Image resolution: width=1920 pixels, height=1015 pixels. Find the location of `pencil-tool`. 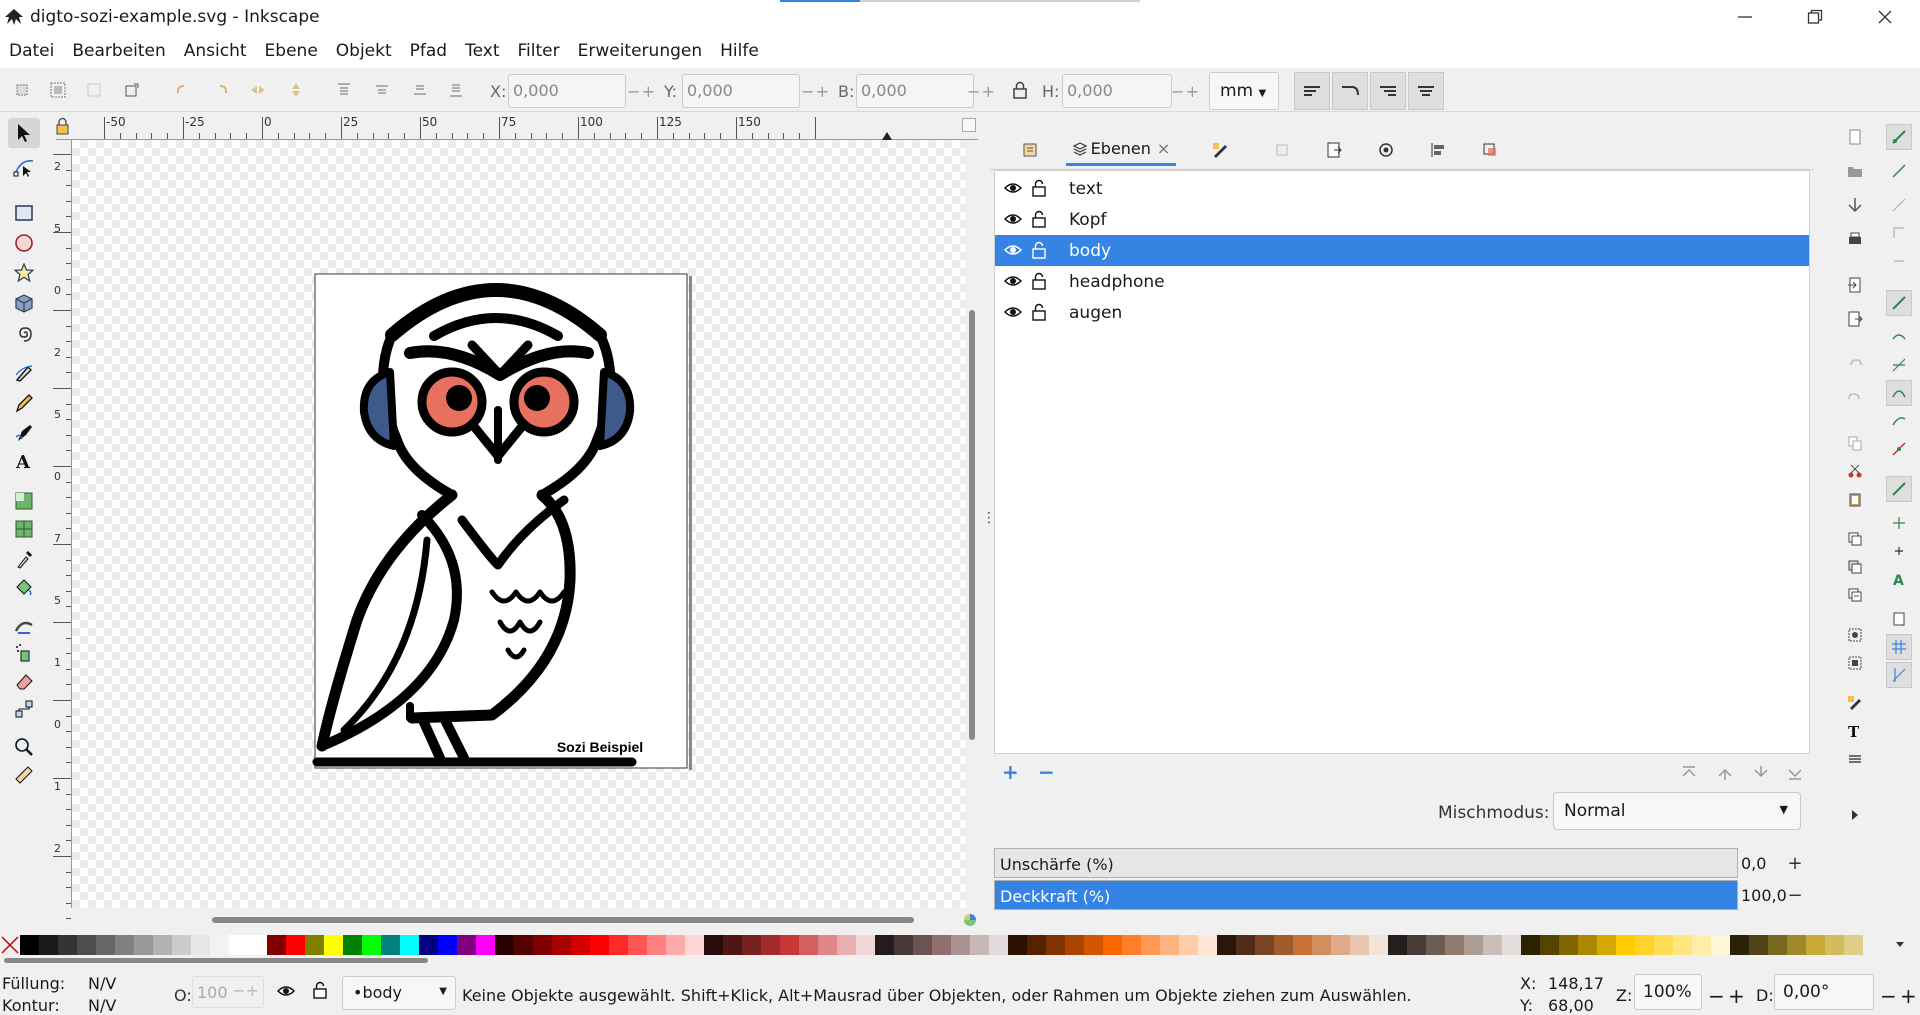

pencil-tool is located at coordinates (24, 403).